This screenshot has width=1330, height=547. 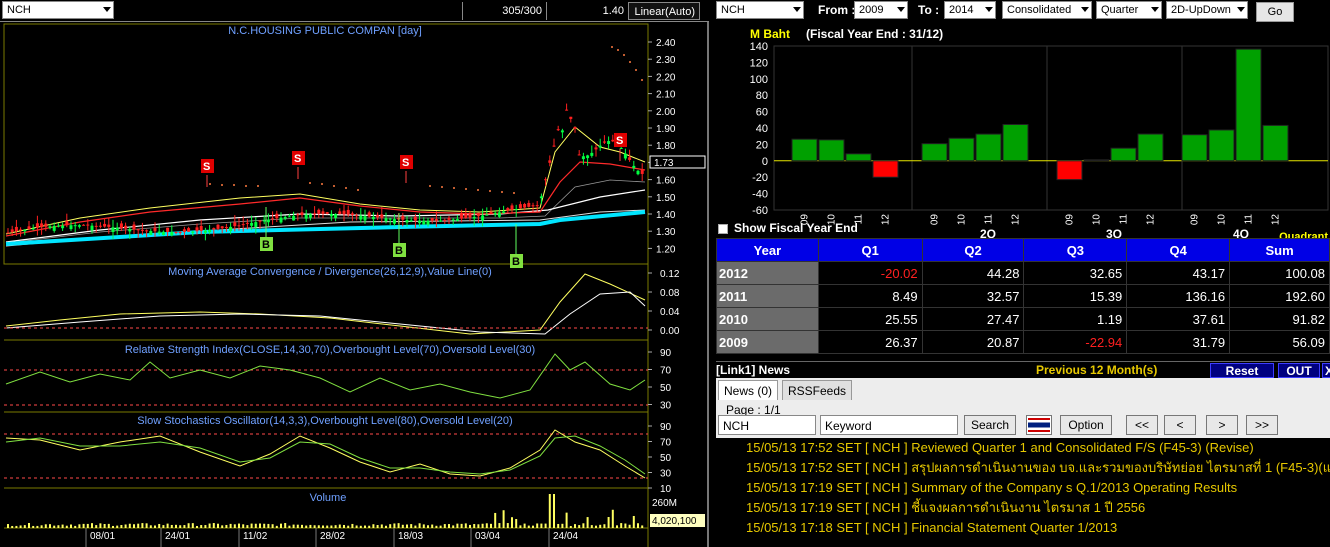 What do you see at coordinates (1039, 10) in the screenshot?
I see `consolidation-value: Consolidated` at bounding box center [1039, 10].